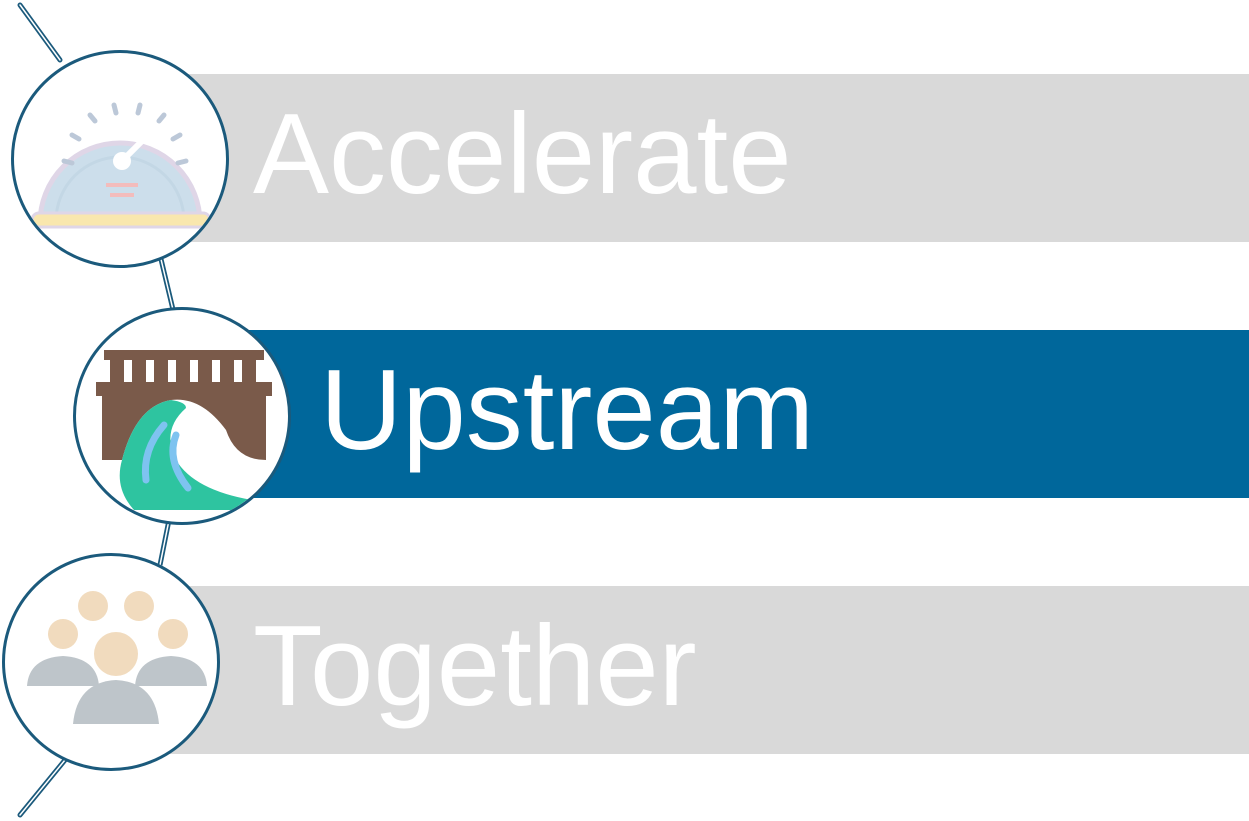  I want to click on step-label-together: Together, so click(475, 666).